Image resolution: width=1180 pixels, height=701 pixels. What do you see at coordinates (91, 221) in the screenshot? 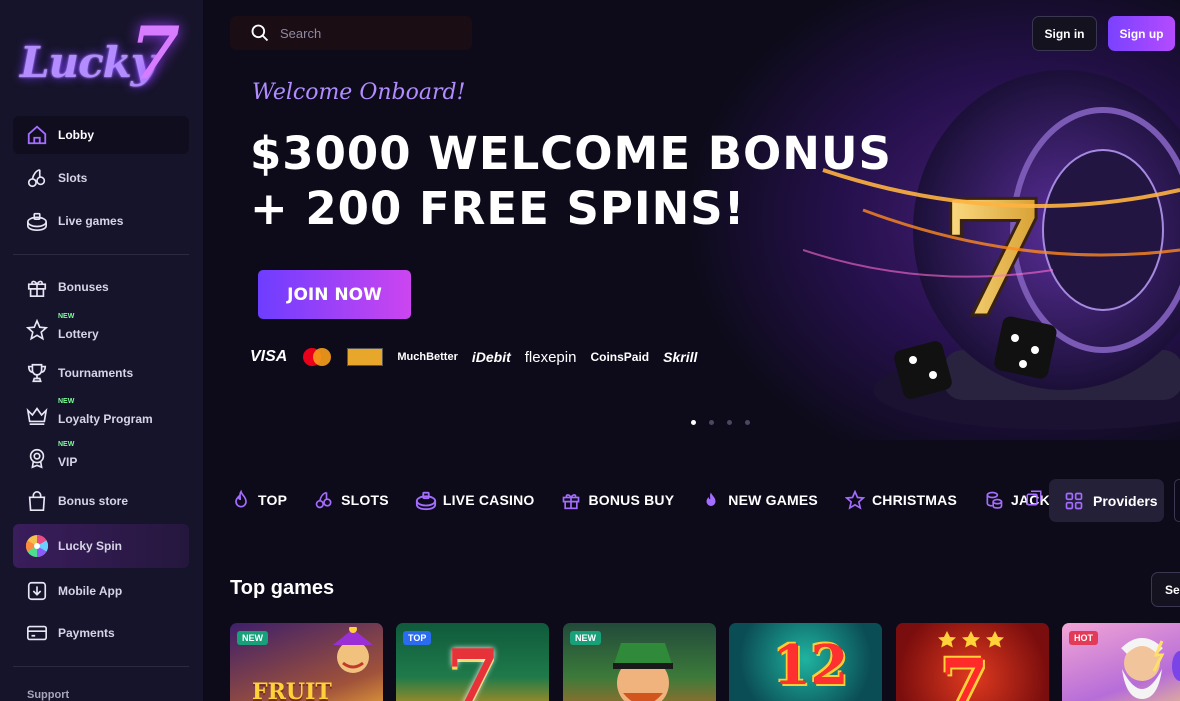
I see `sidebar-item-label: Live games` at bounding box center [91, 221].